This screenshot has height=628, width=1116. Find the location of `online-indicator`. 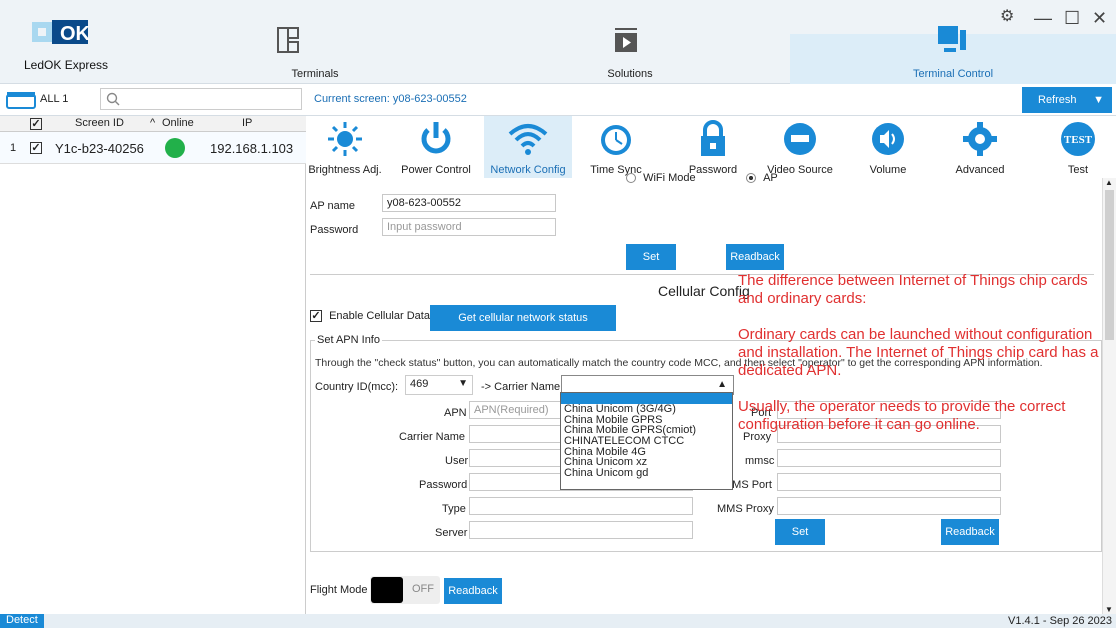

online-indicator is located at coordinates (175, 148).